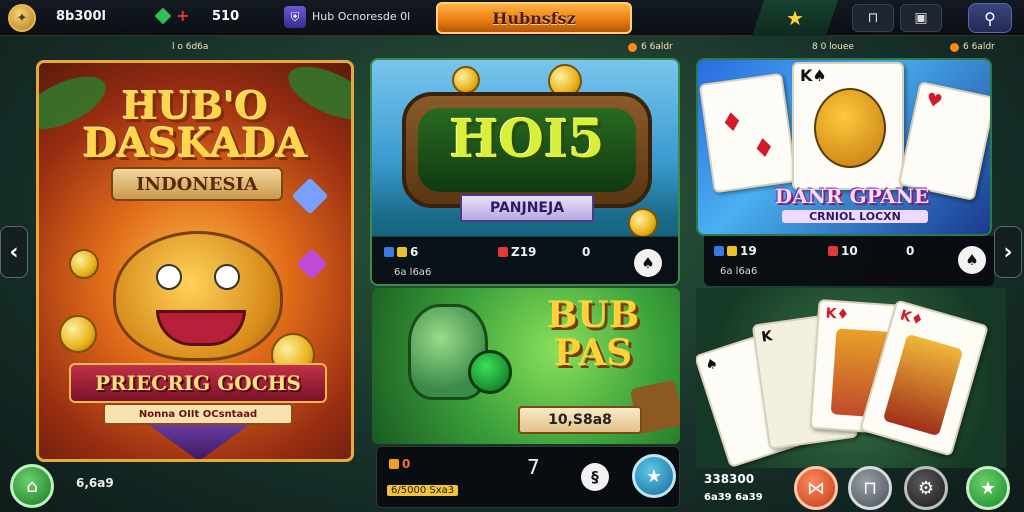 This screenshot has width=1024, height=512. I want to click on section-label-2: 6 6aldr, so click(650, 47).